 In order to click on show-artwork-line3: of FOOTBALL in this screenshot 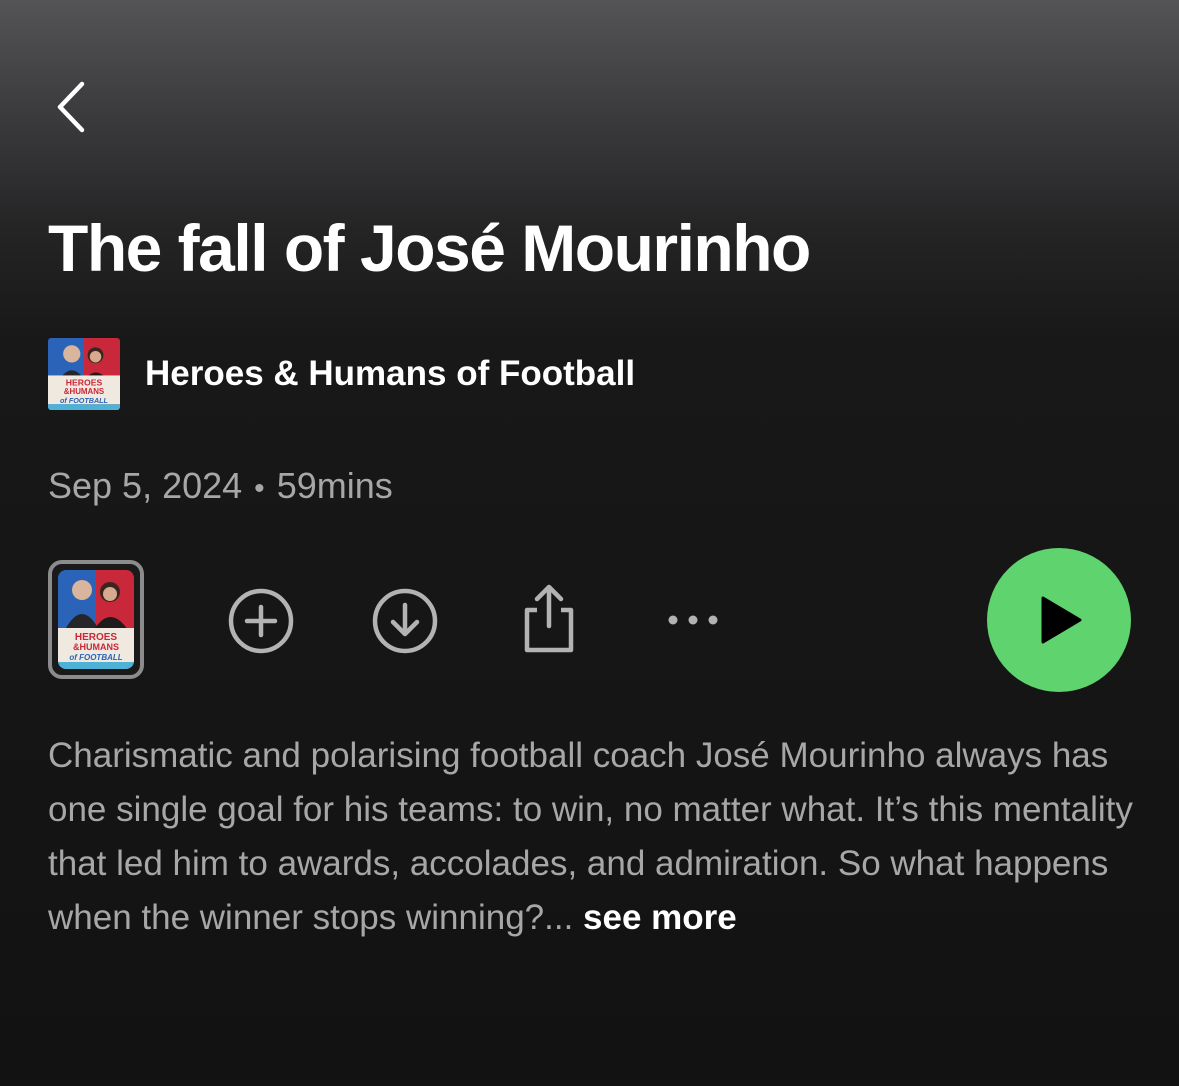, I will do `click(84, 400)`.